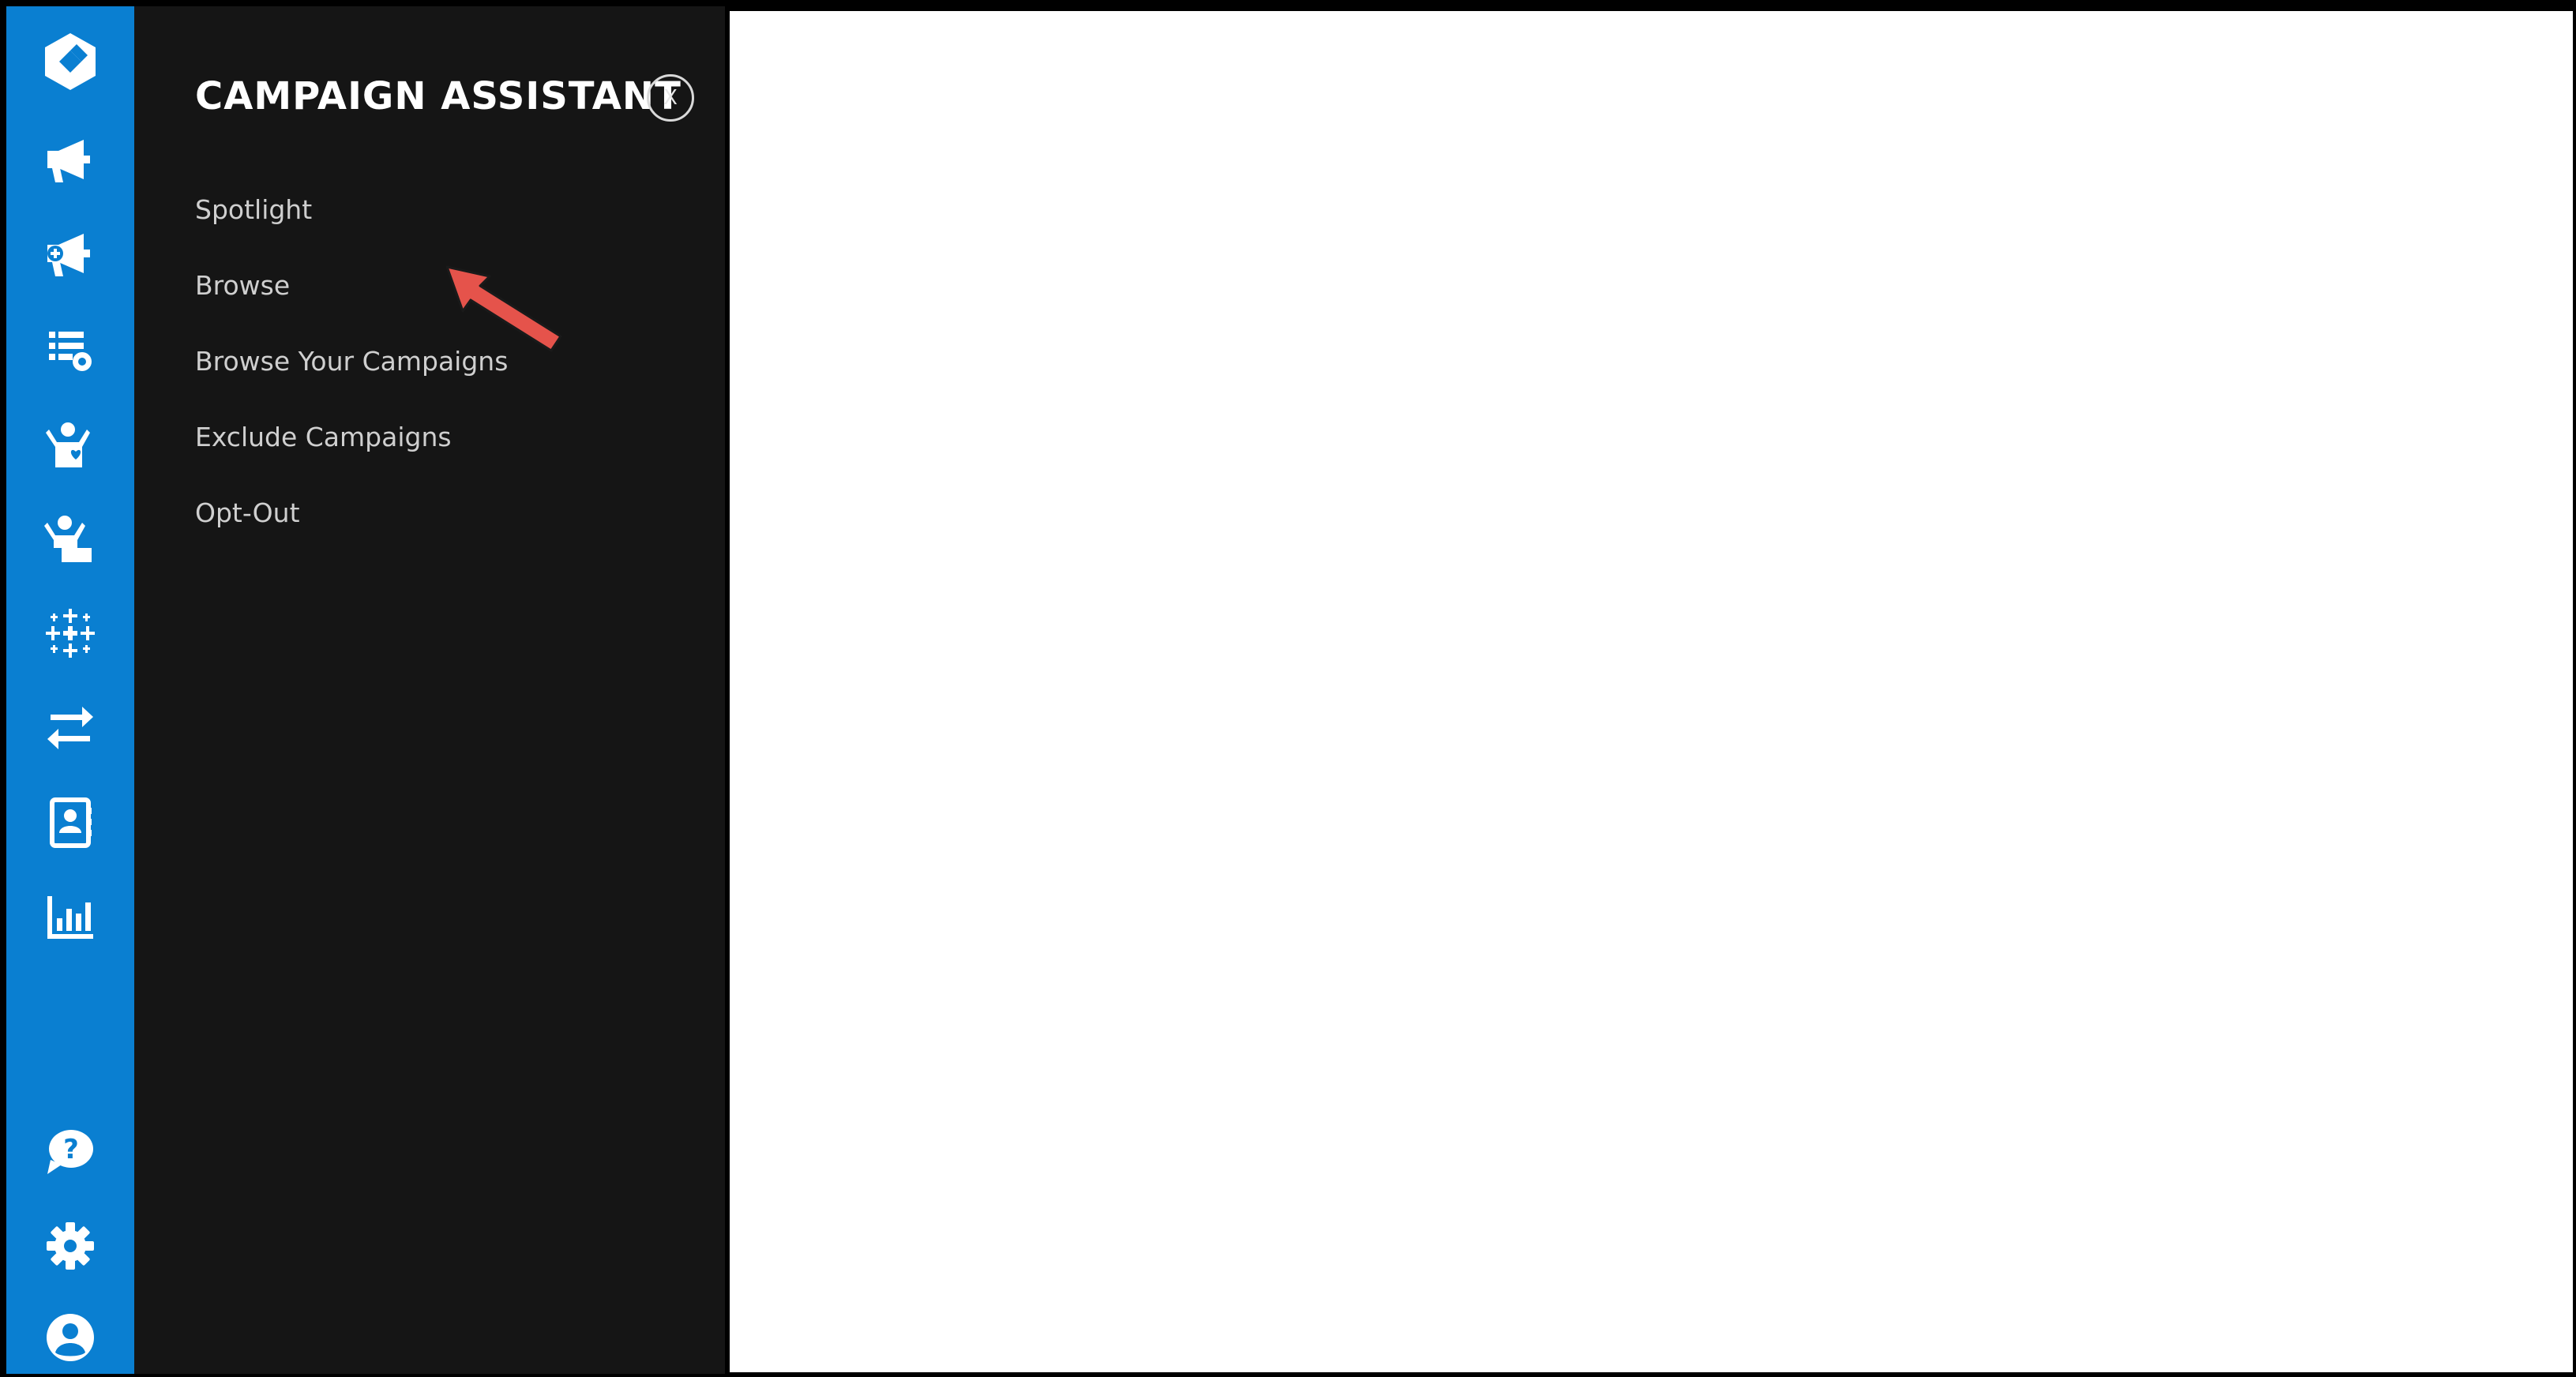 The height and width of the screenshot is (1377, 2576). What do you see at coordinates (70, 1245) in the screenshot?
I see `gear-icon` at bounding box center [70, 1245].